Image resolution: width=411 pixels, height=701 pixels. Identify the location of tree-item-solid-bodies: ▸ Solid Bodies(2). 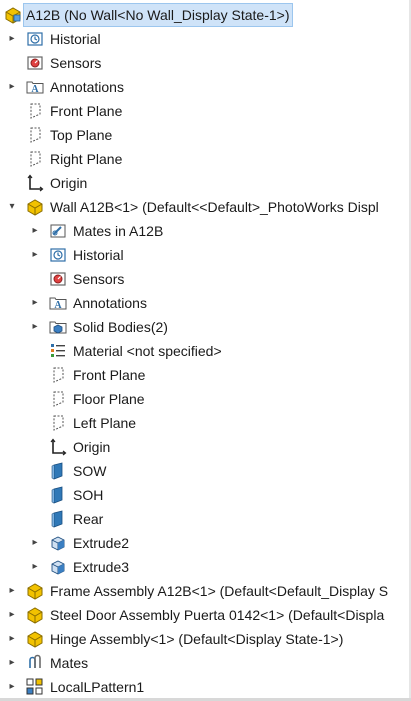
(205, 327).